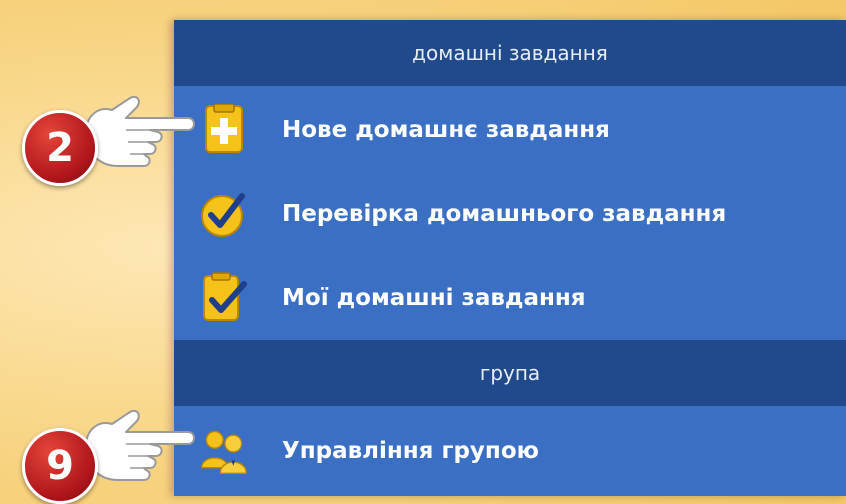  What do you see at coordinates (410, 451) in the screenshot?
I see `menu-item-label: Управління групою` at bounding box center [410, 451].